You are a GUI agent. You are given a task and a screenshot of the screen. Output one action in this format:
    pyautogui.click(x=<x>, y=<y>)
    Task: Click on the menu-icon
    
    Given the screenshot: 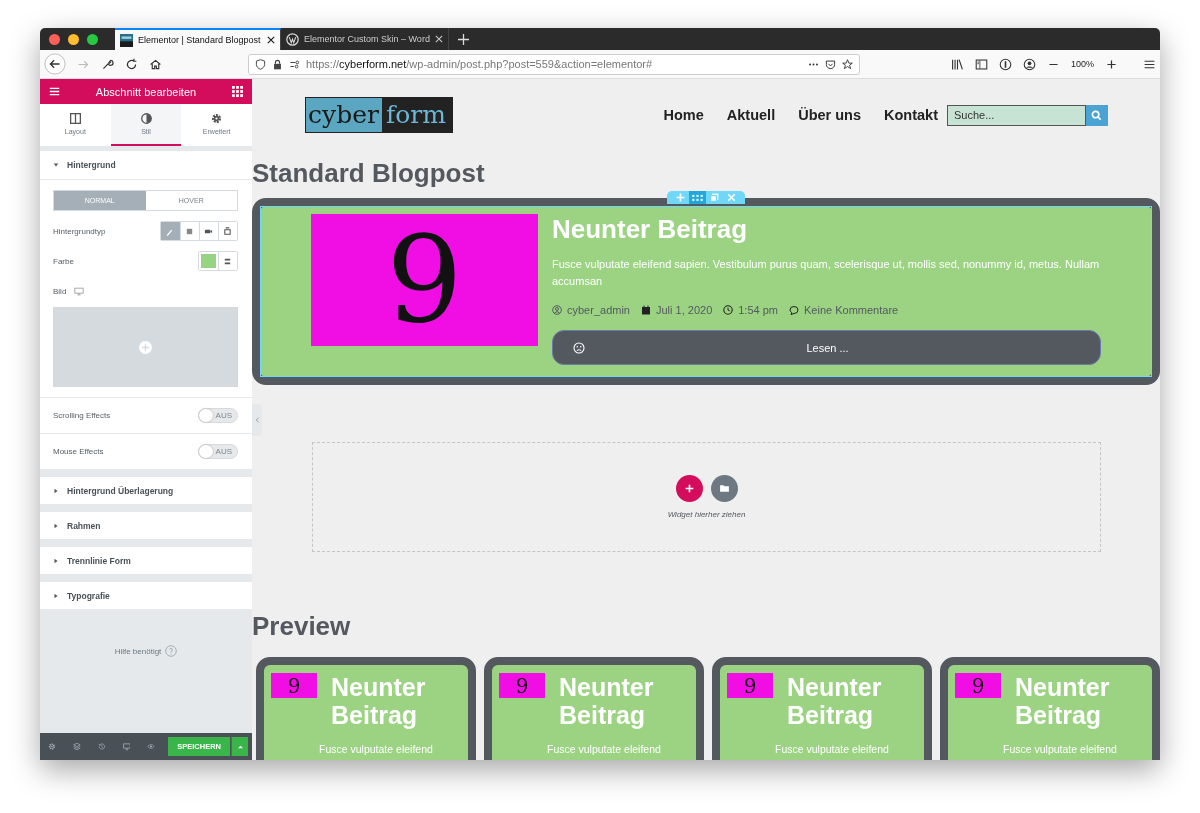 What is the action you would take?
    pyautogui.click(x=54, y=91)
    